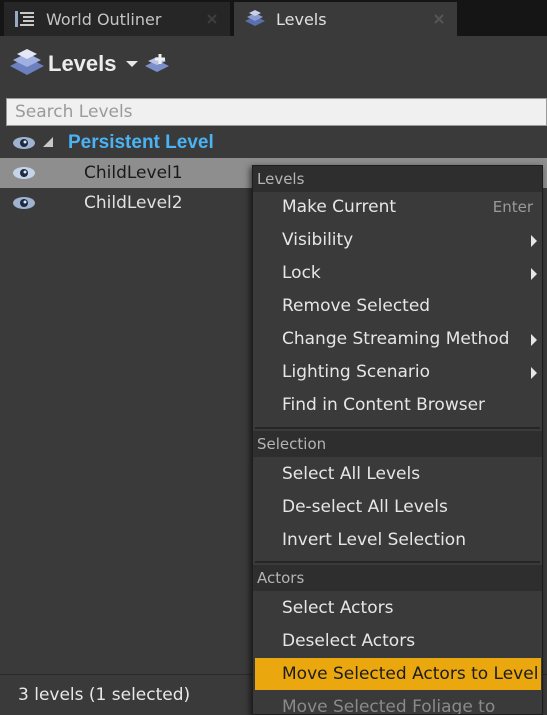 This screenshot has width=547, height=715. Describe the element at coordinates (374, 540) in the screenshot. I see `menu-item-label: Invert Level Selection` at that location.